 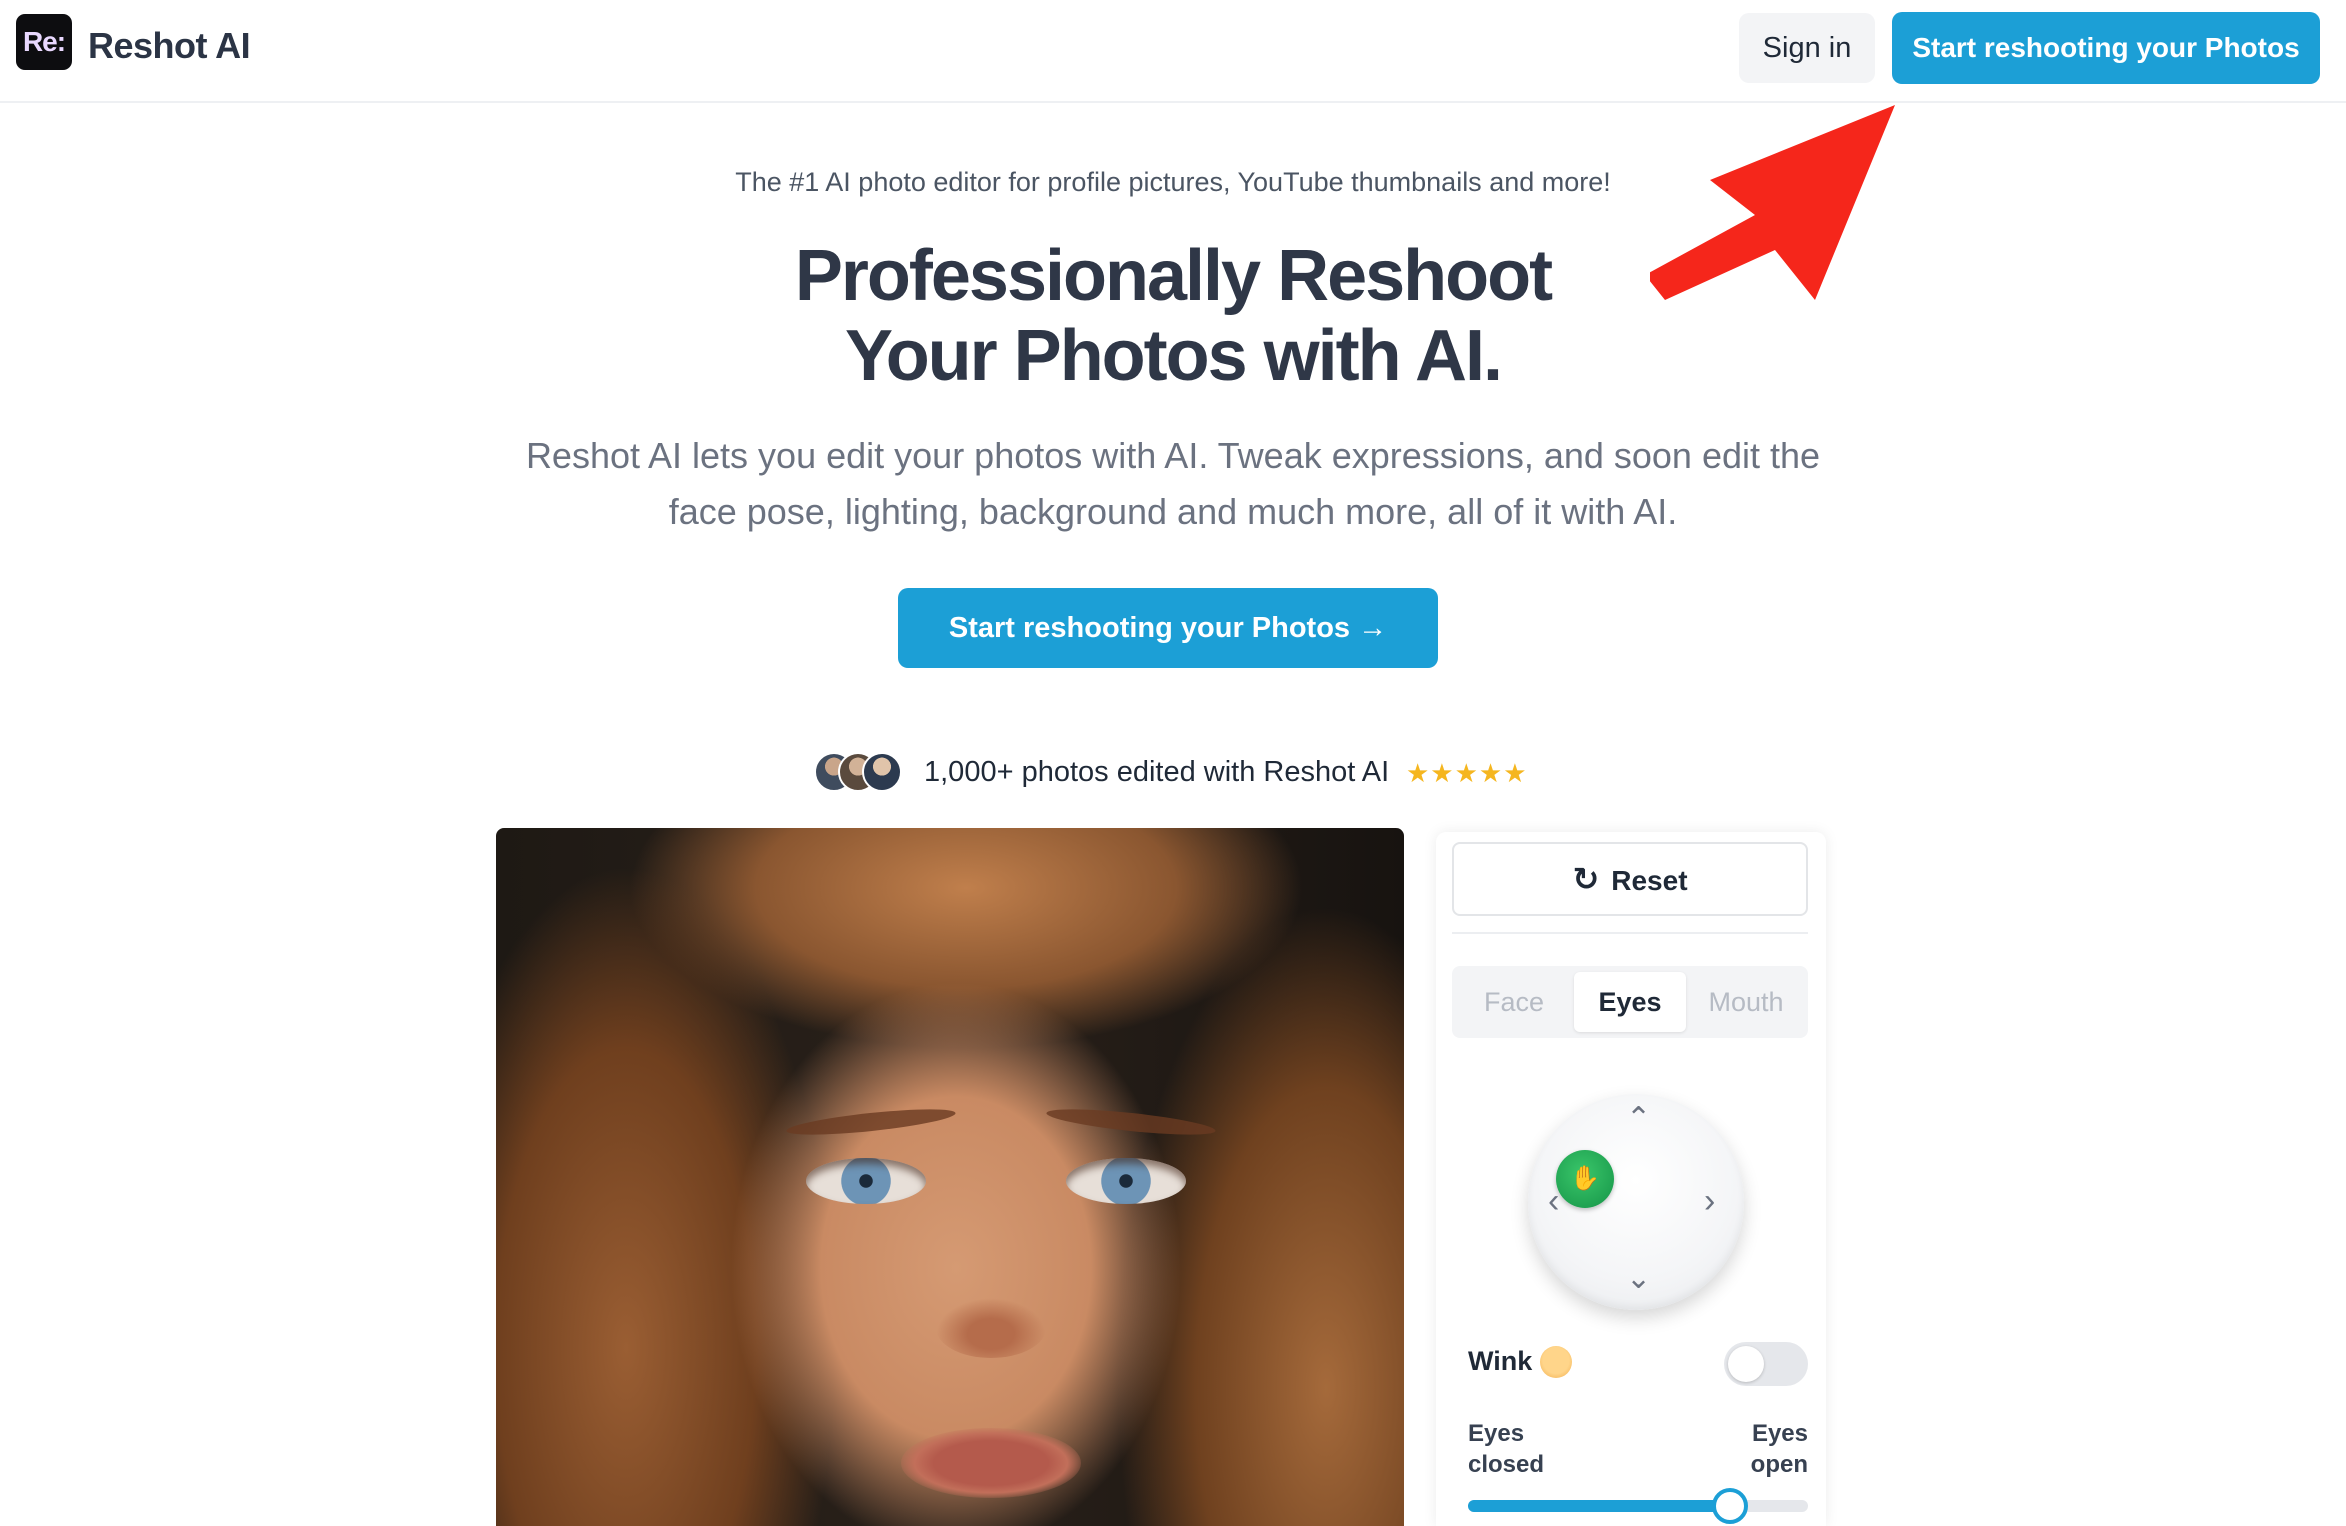 I want to click on tab-eyes: Eyes, so click(x=1630, y=1002).